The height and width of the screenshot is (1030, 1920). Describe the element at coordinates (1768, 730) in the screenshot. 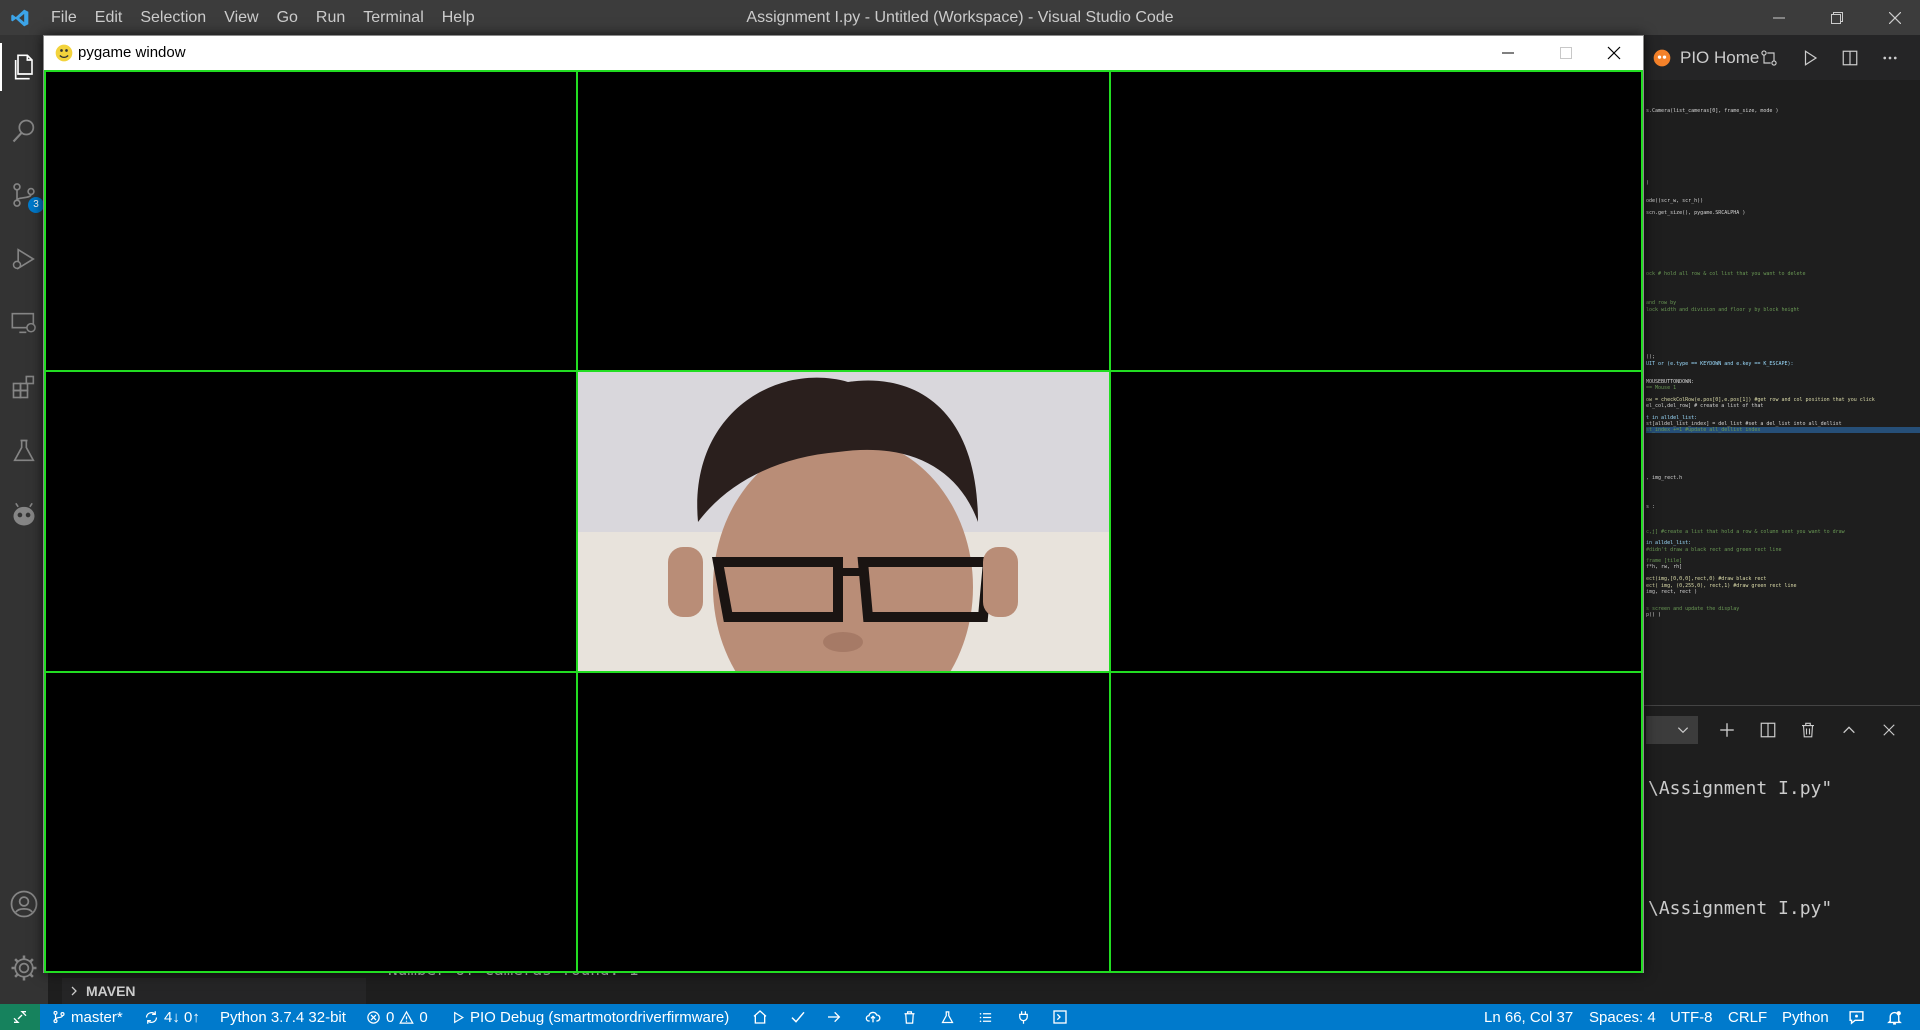

I see `split-terminal-button` at that location.